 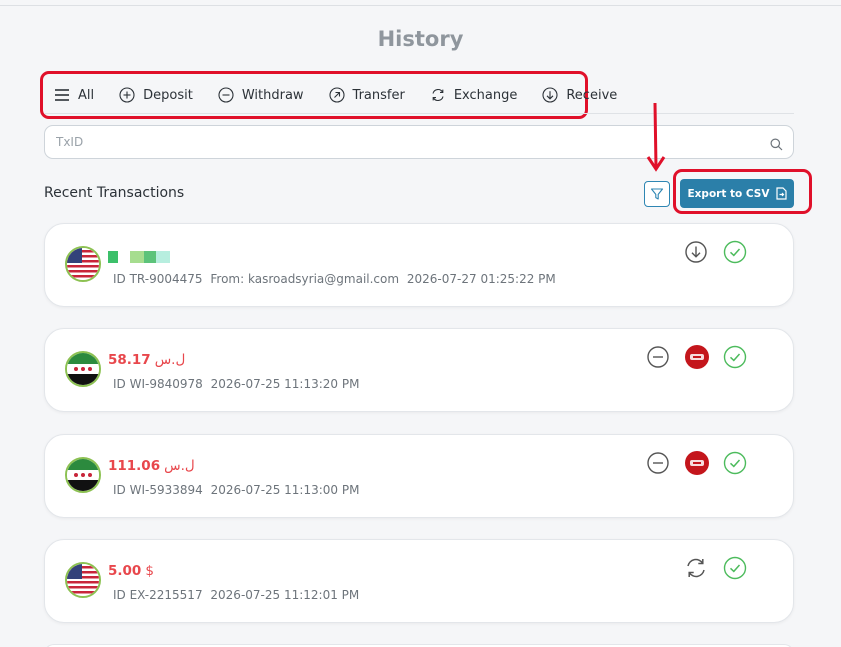 I want to click on tab-label: Withdraw, so click(x=272, y=95).